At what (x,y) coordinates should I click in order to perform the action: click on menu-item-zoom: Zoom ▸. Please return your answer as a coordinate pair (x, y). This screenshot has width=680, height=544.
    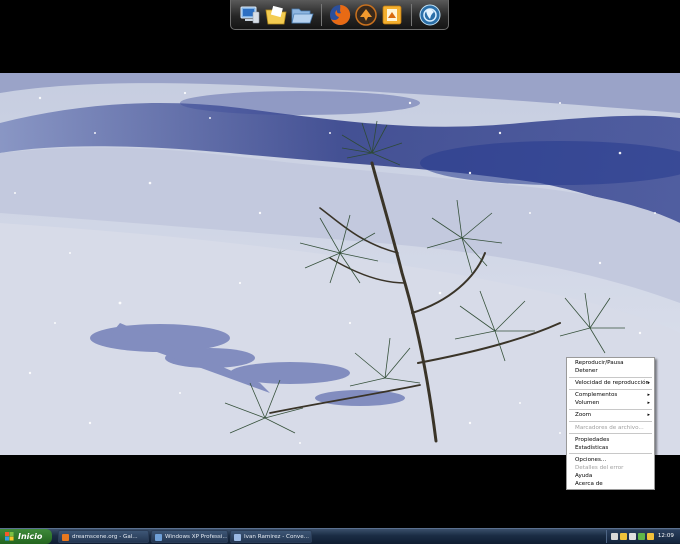
    Looking at the image, I should click on (610, 415).